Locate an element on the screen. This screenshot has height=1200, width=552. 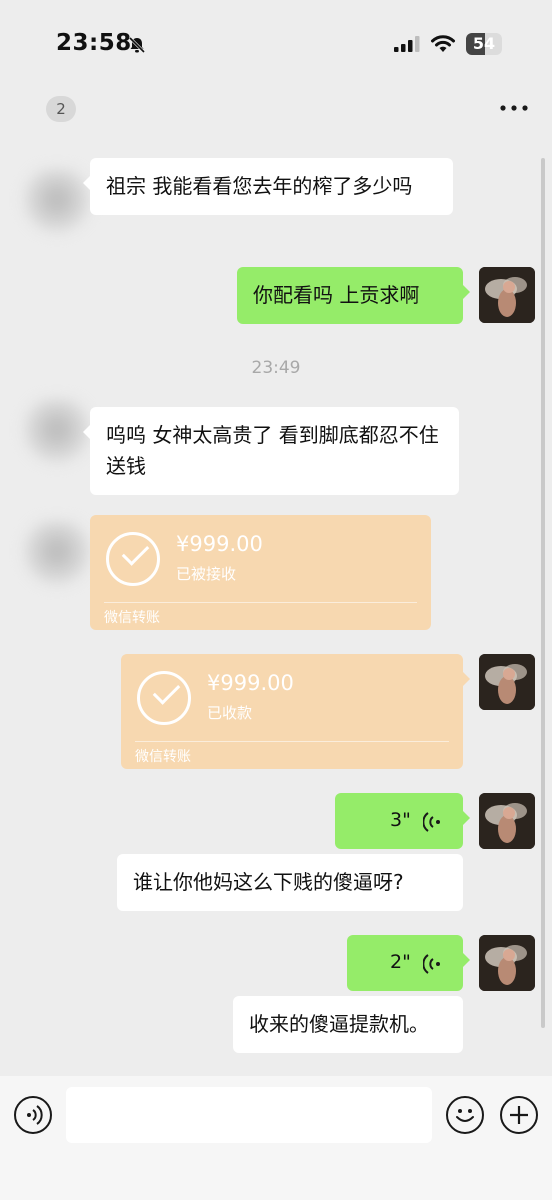
message-bubble: 收来的傻逼提款机。 is located at coordinates (348, 1024).